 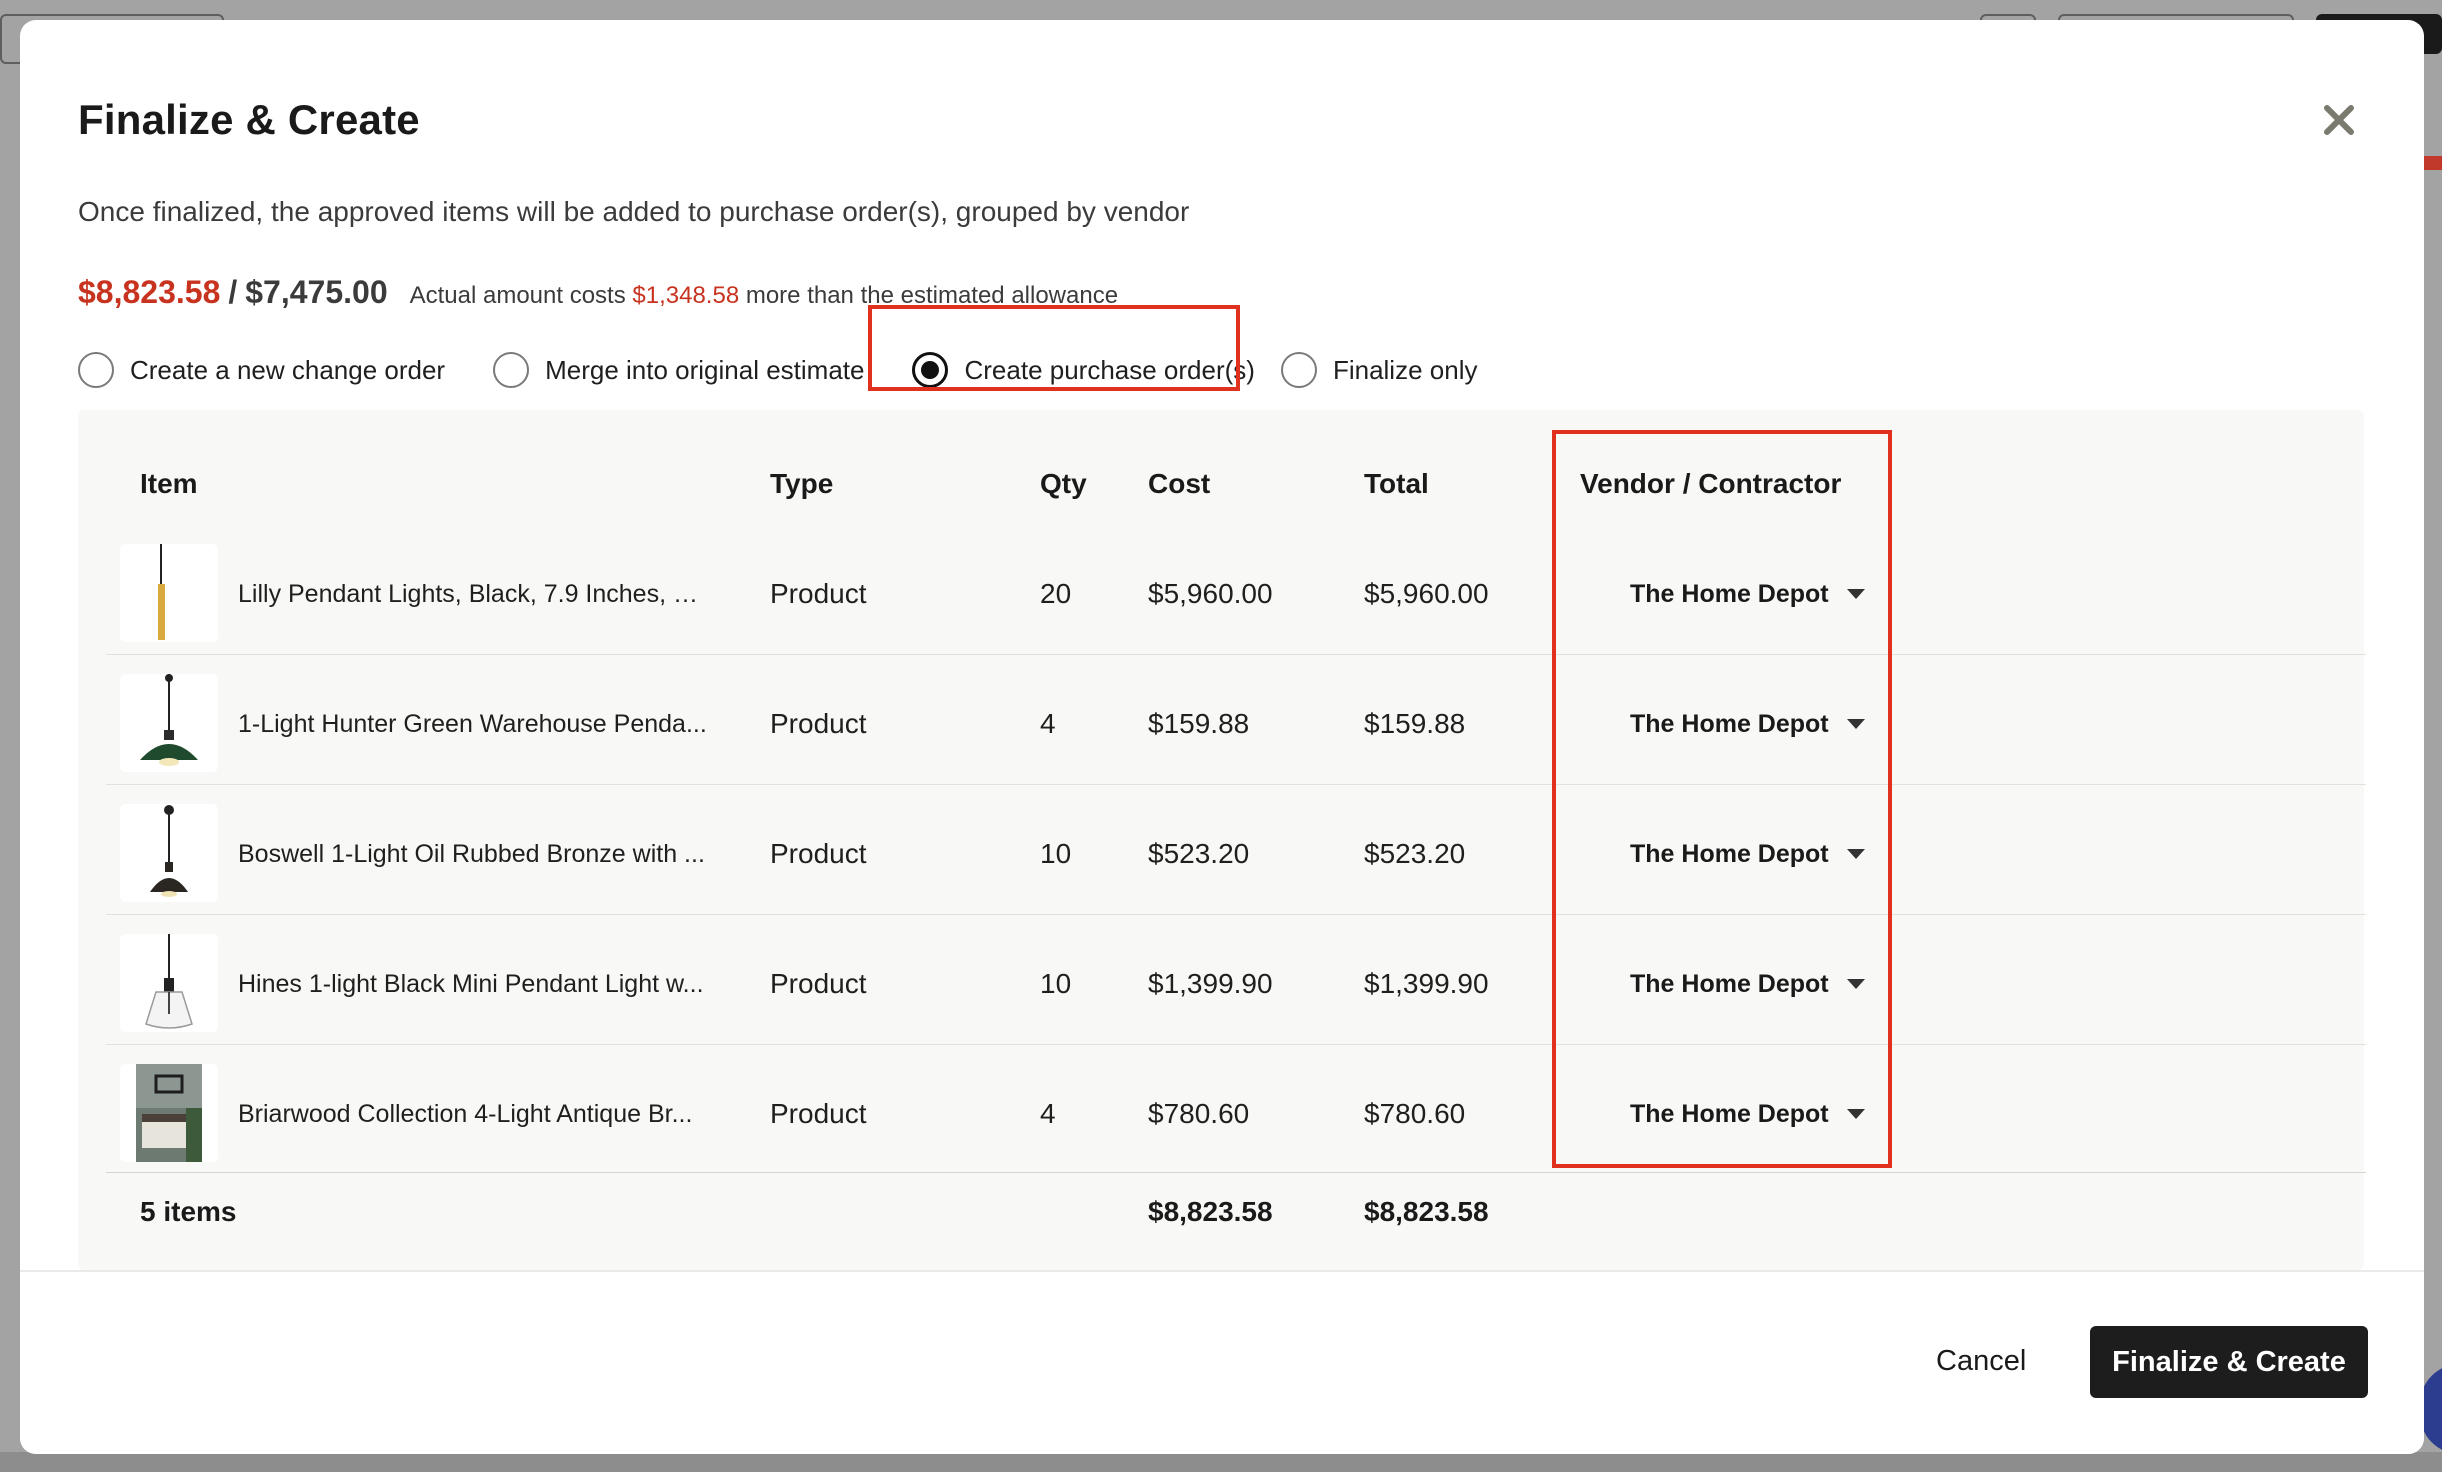 I want to click on cost-sum: $8,823.58, so click(x=1210, y=1211).